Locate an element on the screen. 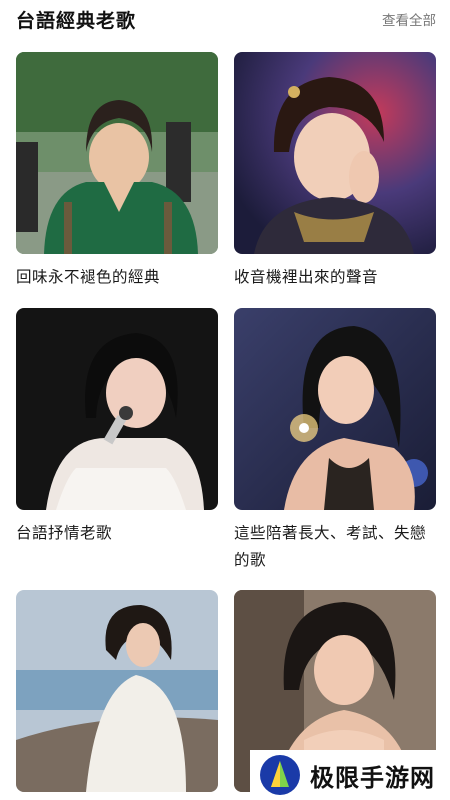  section-title: 台語經典老歌 is located at coordinates (76, 20).